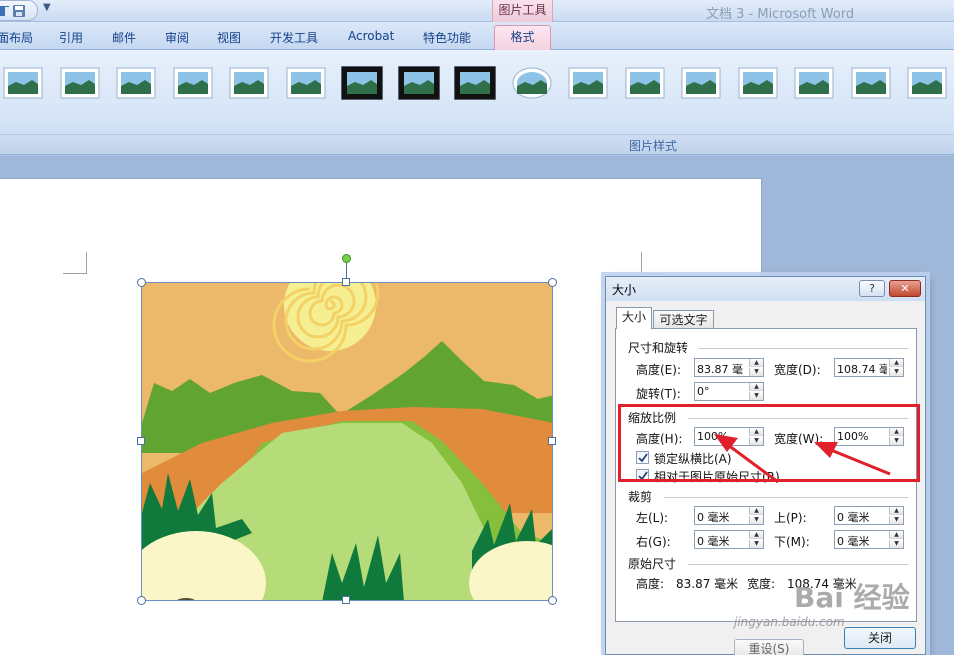 Image resolution: width=954 pixels, height=655 pixels. I want to click on watermark-url: jingyan.baidu.com, so click(789, 622).